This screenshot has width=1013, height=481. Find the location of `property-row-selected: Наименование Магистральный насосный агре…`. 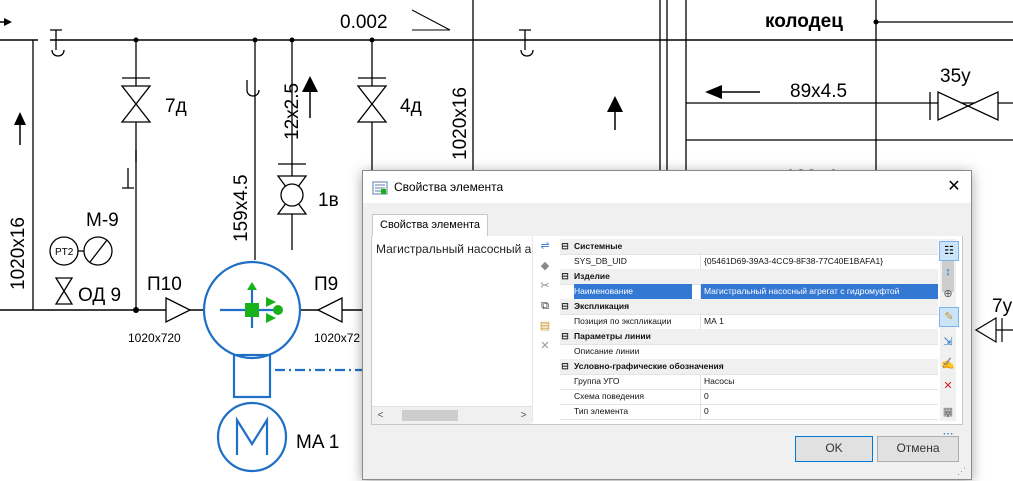

property-row-selected: Наименование Магистральный насосный агре… is located at coordinates (749, 292).